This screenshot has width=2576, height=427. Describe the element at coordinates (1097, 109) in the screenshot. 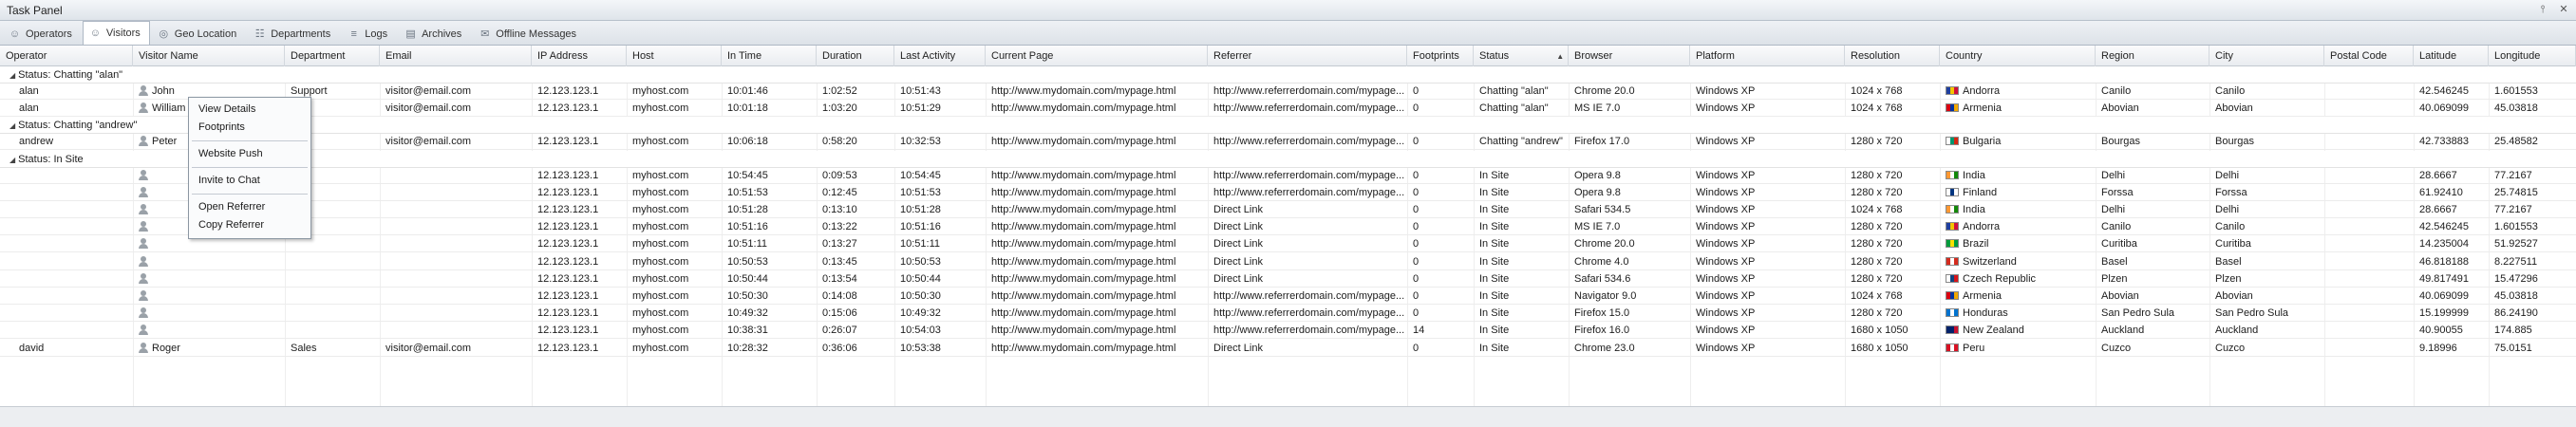

I see `cell-current-page: http://www.mydomain.com/mypage.html` at that location.